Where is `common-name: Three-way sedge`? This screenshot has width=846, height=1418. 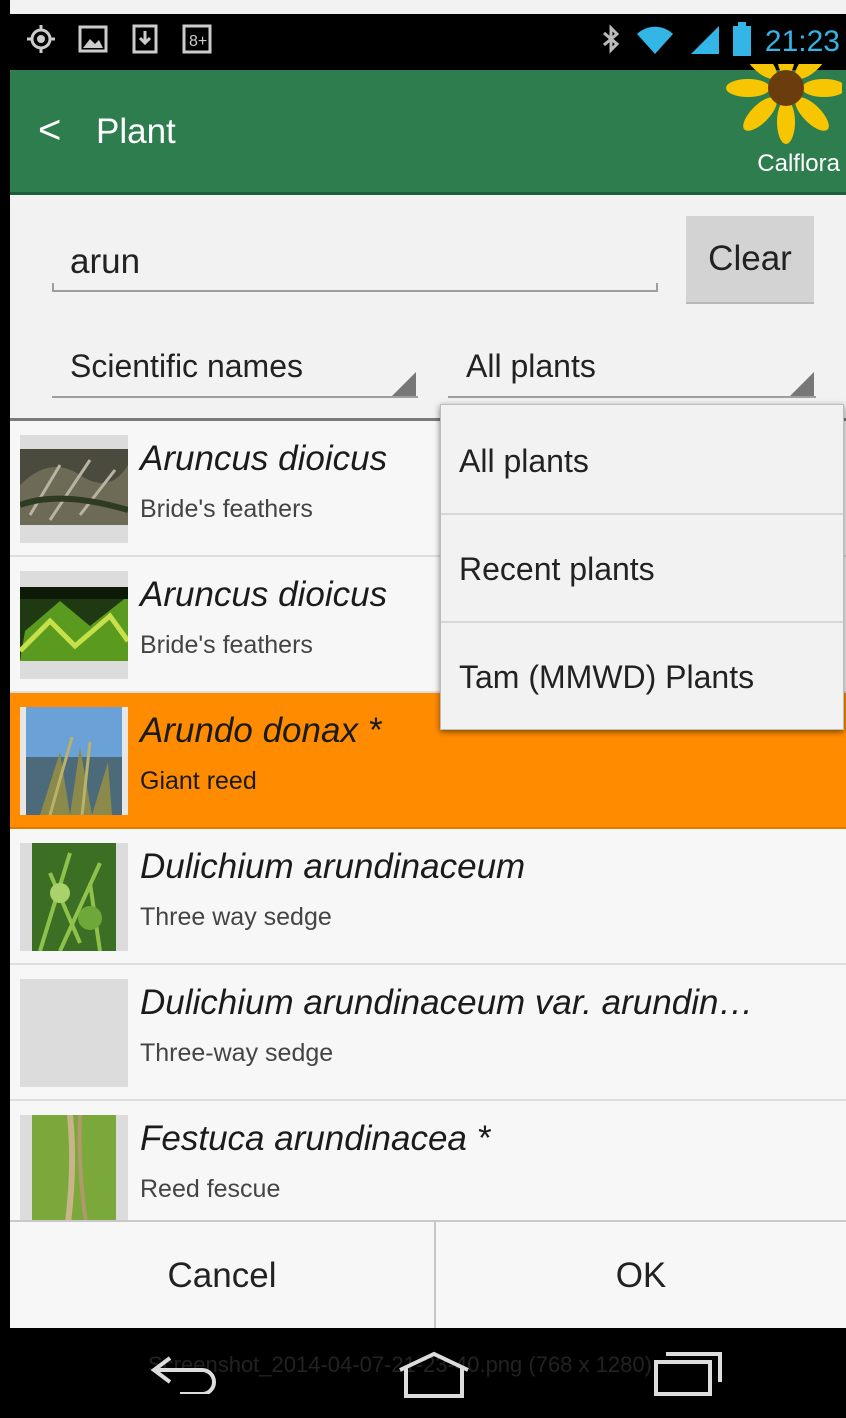
common-name: Three-way sedge is located at coordinates (237, 1053).